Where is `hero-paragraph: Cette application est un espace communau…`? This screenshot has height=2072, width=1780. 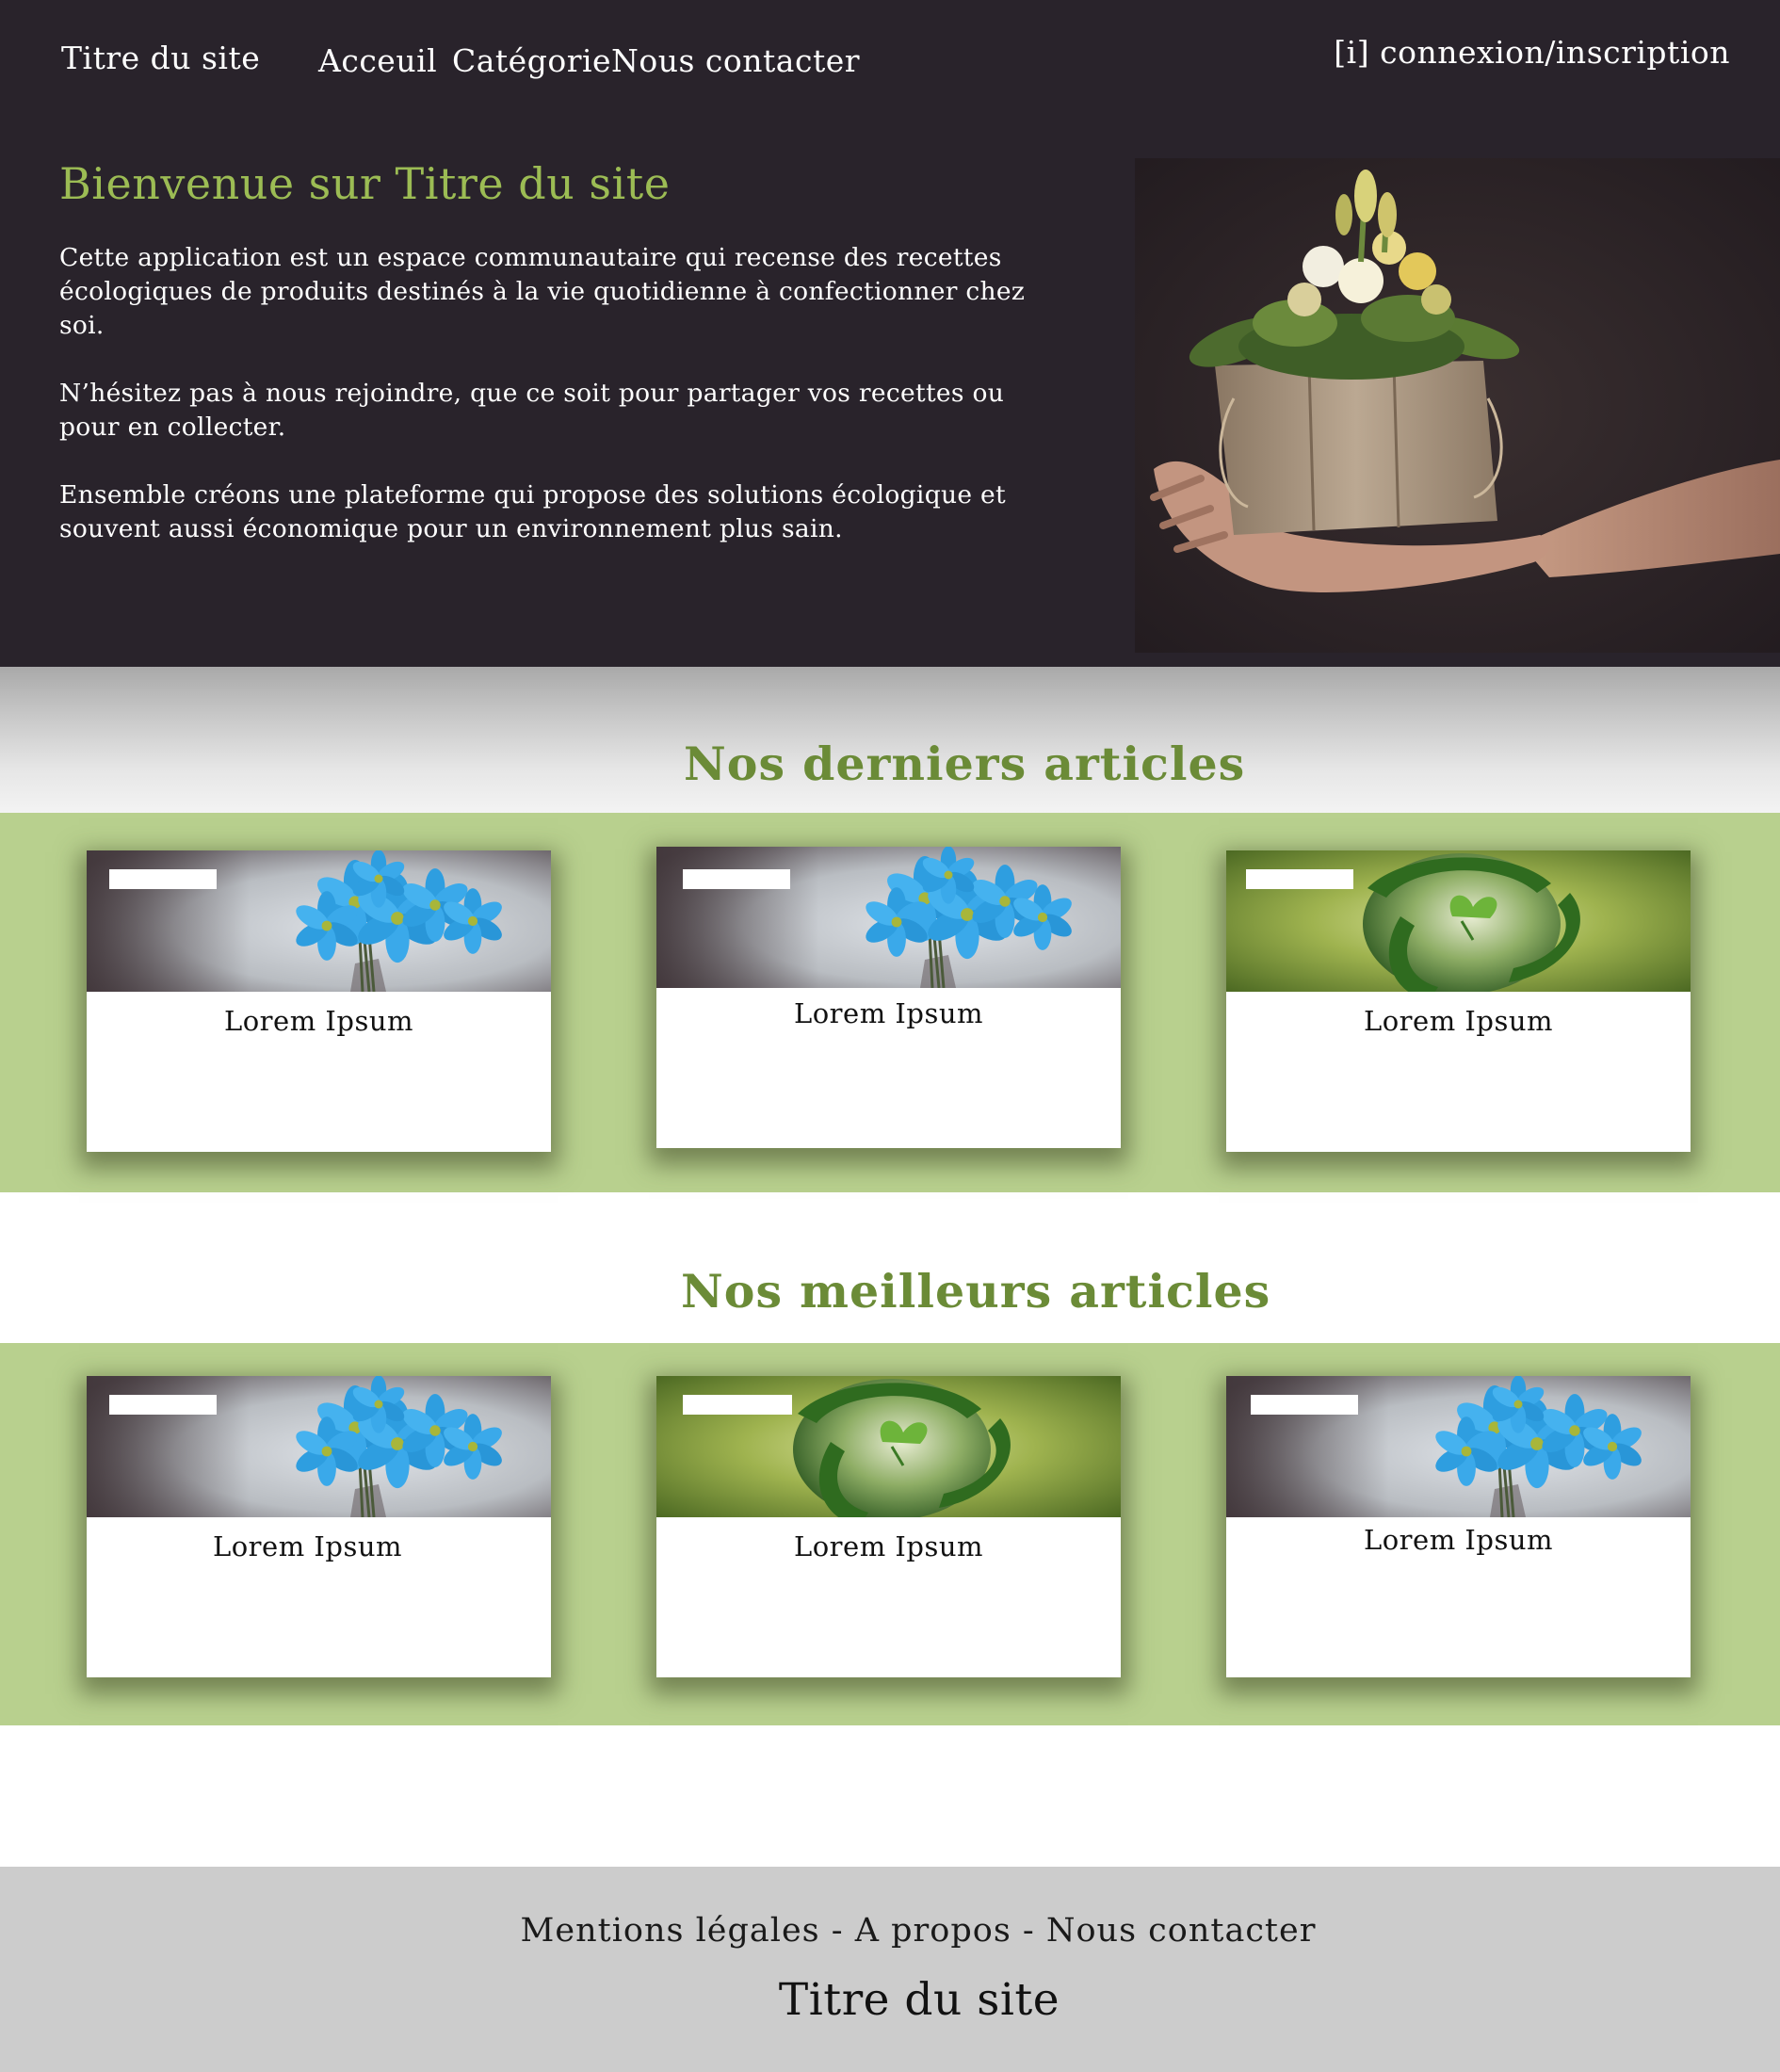 hero-paragraph: Cette application est un espace communau… is located at coordinates (542, 291).